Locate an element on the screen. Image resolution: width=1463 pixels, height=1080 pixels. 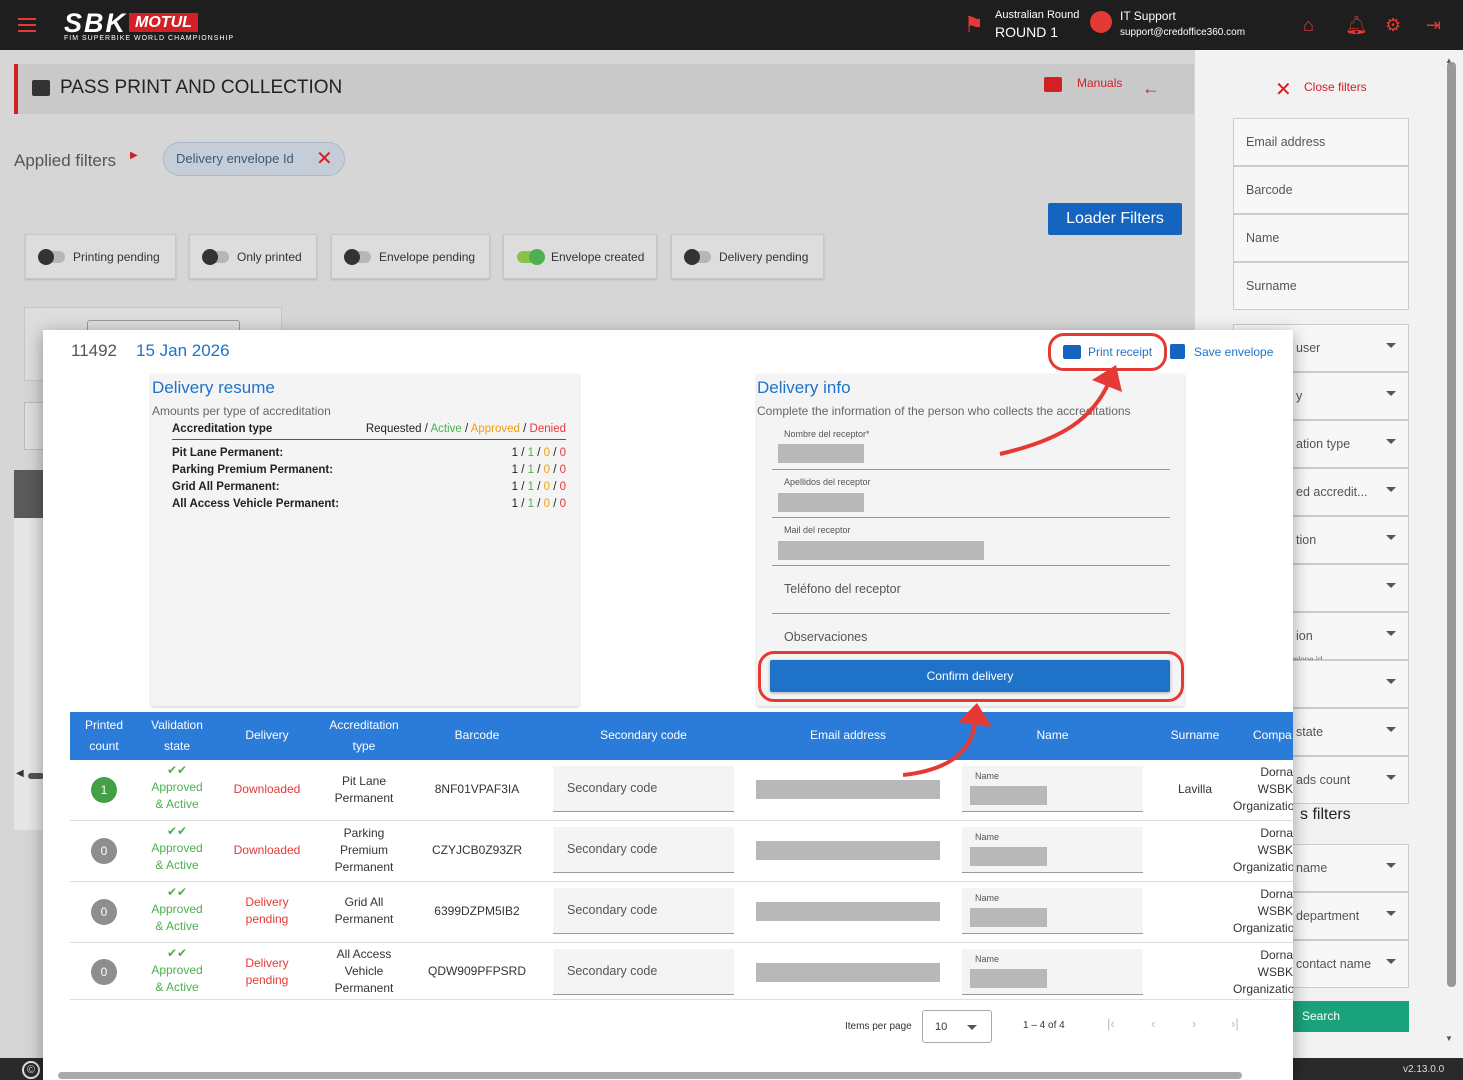
arrow-to-confirm-delivery is located at coordinates (939, 746).